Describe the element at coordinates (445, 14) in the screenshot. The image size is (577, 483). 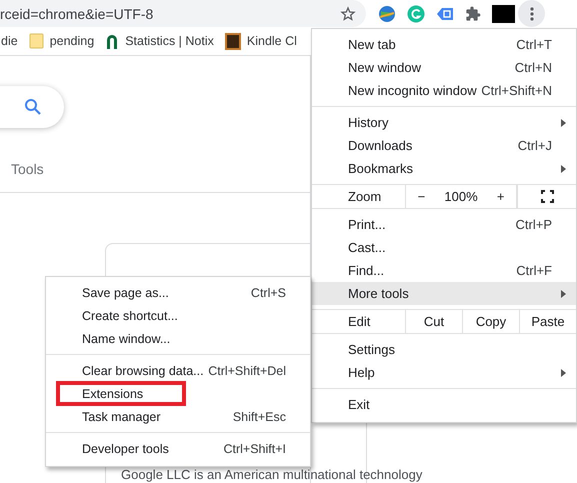
I see `tag-icon` at that location.